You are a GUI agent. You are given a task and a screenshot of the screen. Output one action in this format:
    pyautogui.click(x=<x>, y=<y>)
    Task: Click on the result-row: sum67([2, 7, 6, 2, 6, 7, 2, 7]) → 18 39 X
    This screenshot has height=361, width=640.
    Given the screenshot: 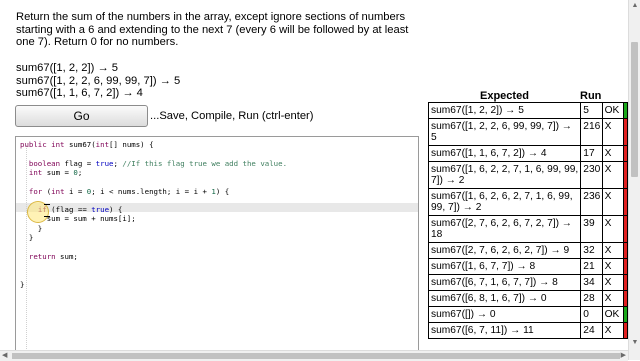 What is the action you would take?
    pyautogui.click(x=528, y=229)
    